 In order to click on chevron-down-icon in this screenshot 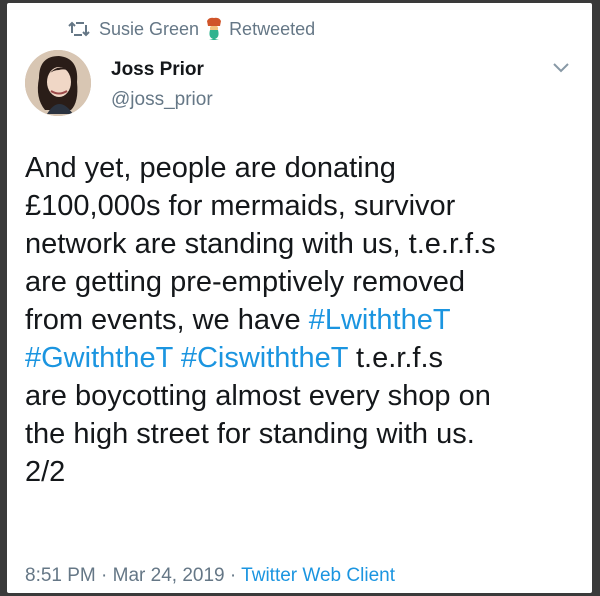, I will do `click(561, 67)`.